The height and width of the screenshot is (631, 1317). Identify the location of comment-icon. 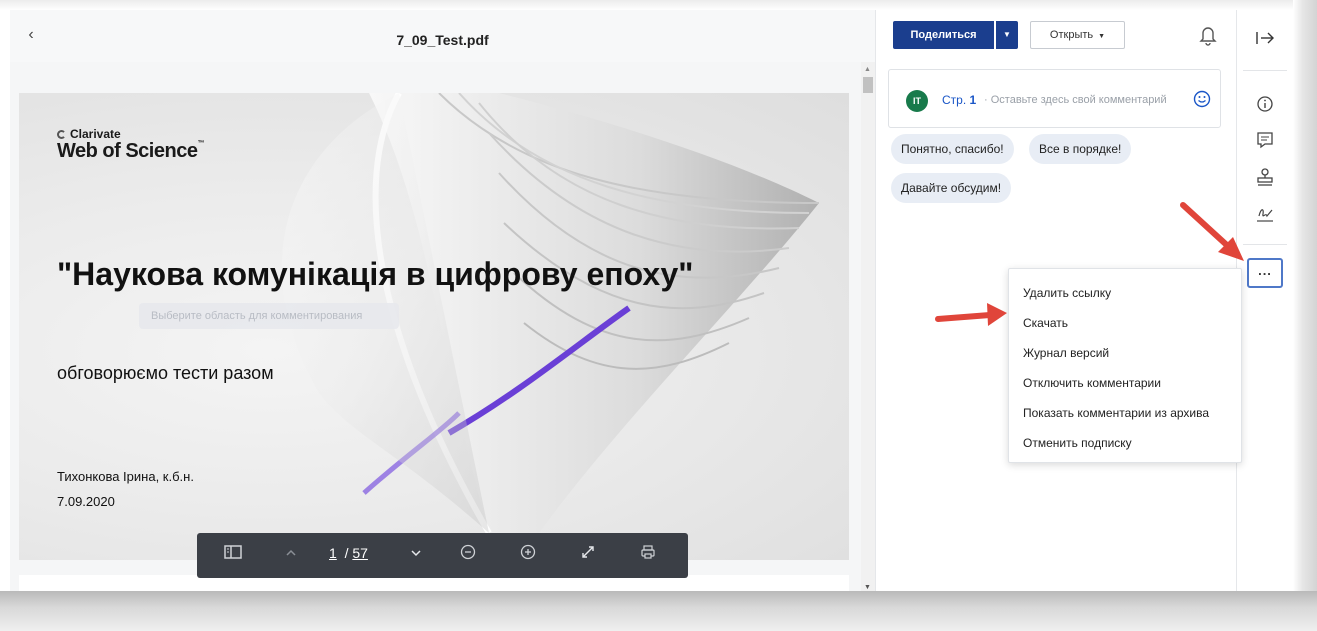
(1265, 140).